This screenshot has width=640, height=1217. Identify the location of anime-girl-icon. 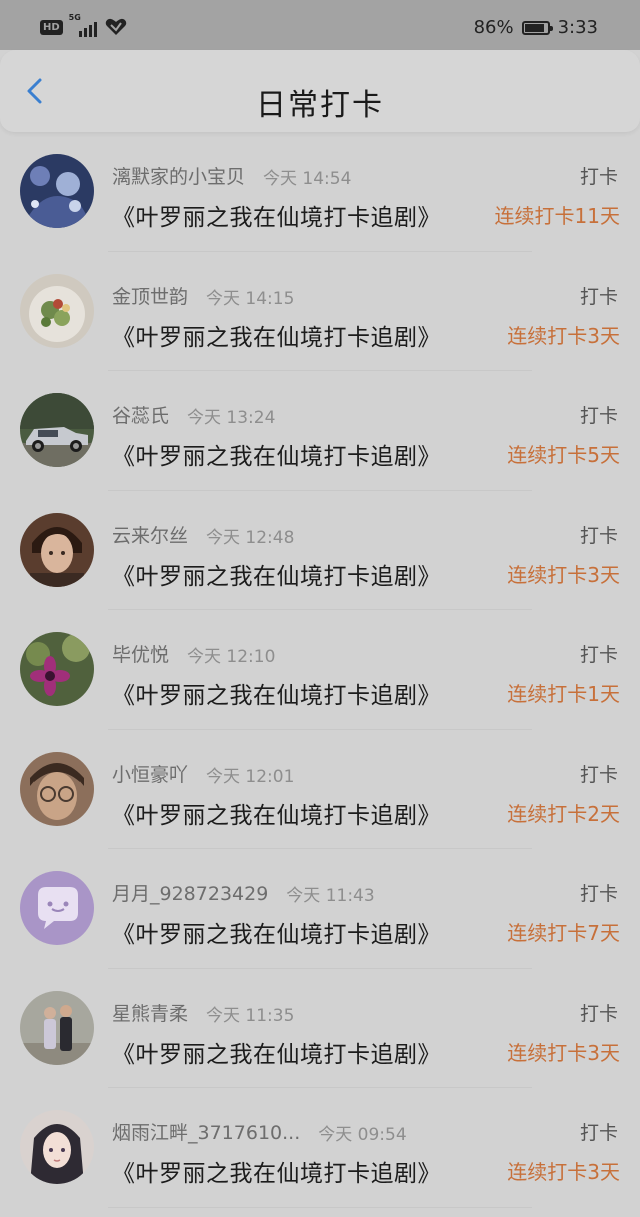
(57, 1147).